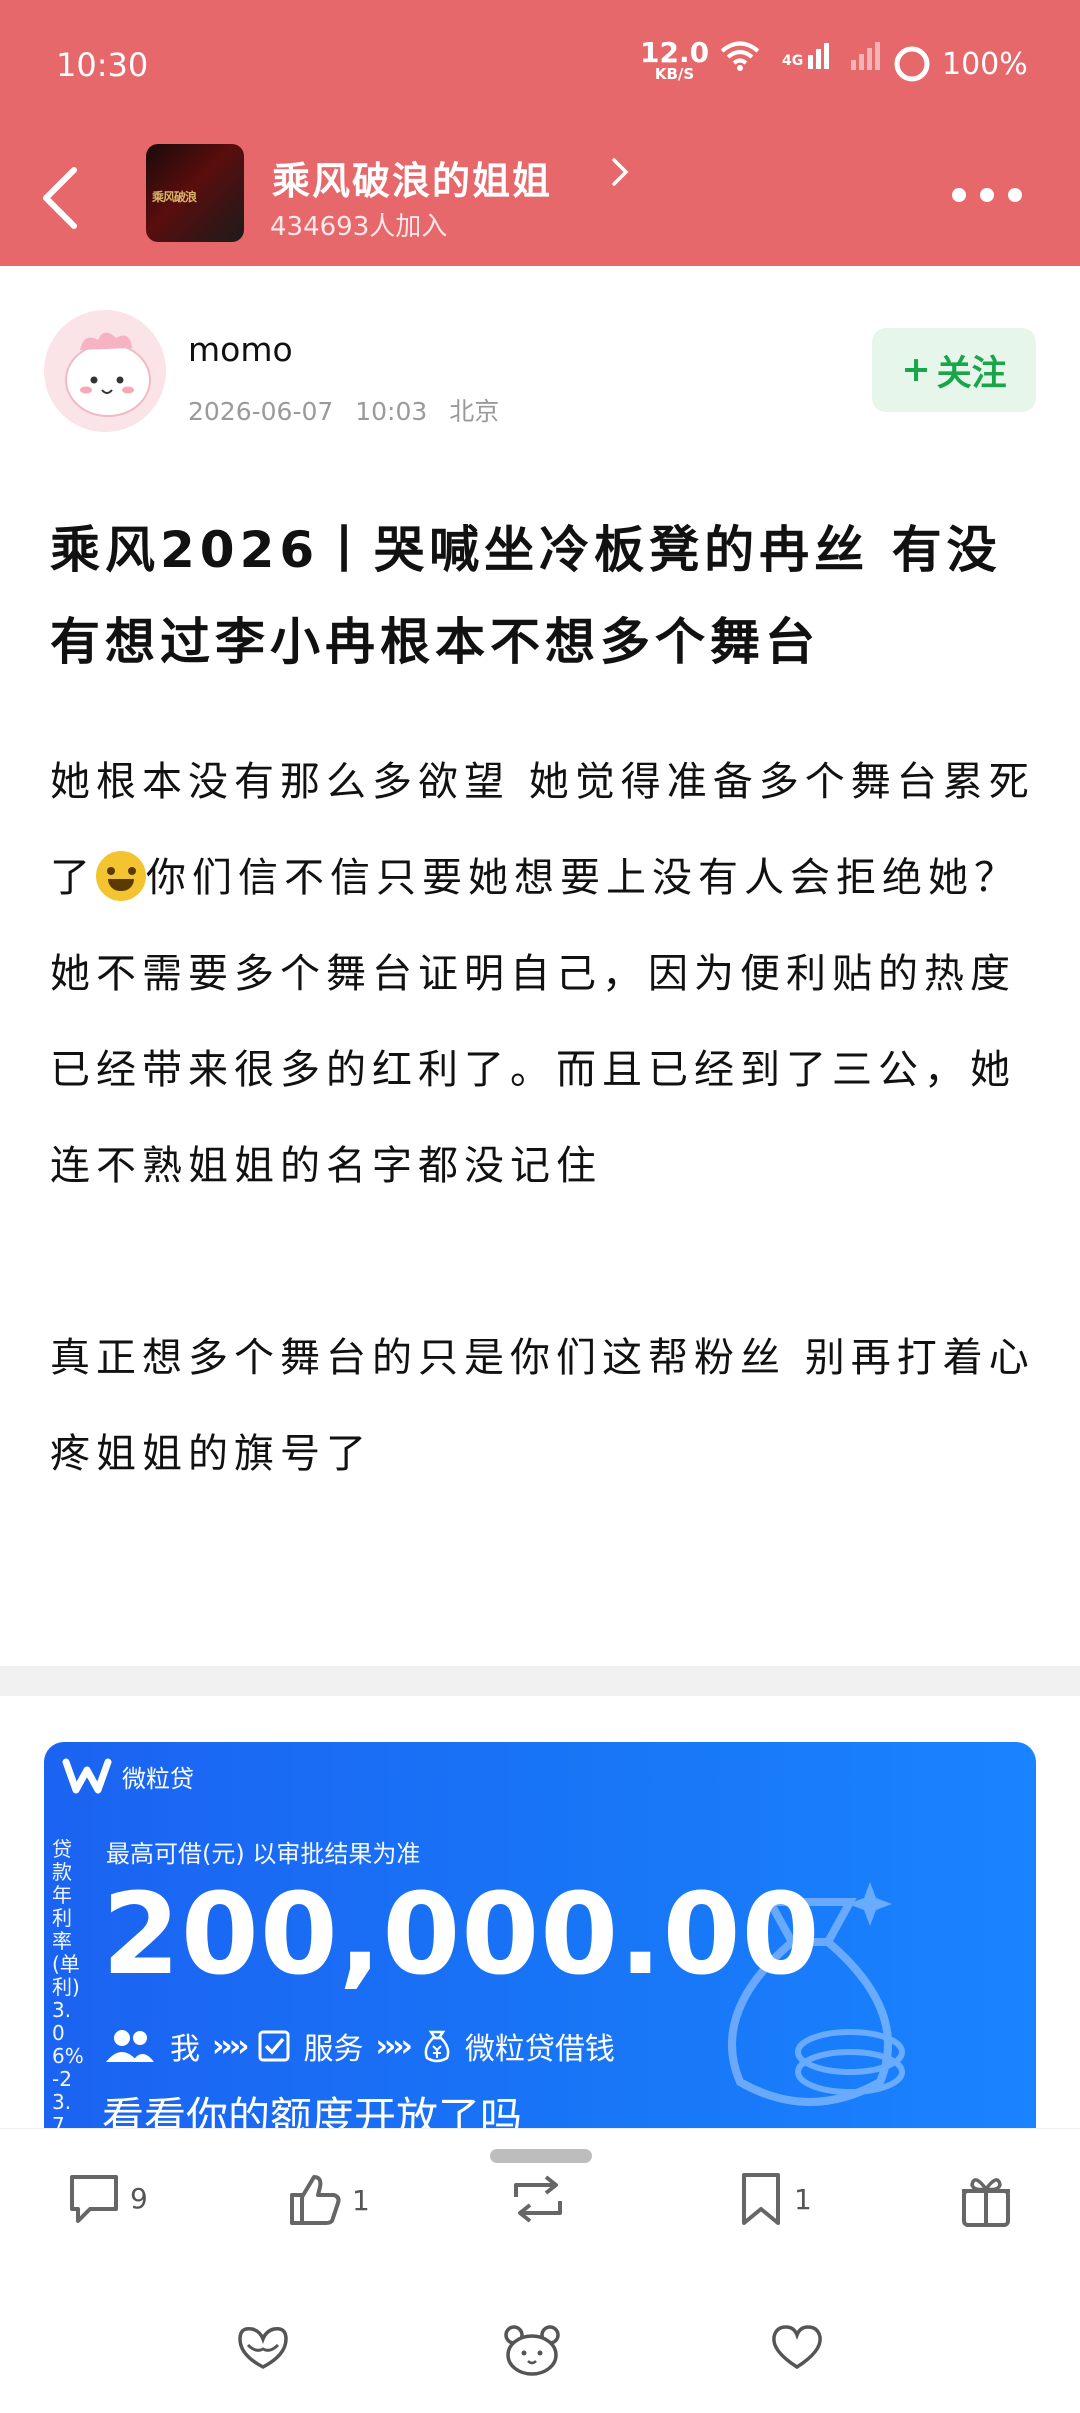 The height and width of the screenshot is (2413, 1080). I want to click on plus-icon: +, so click(916, 370).